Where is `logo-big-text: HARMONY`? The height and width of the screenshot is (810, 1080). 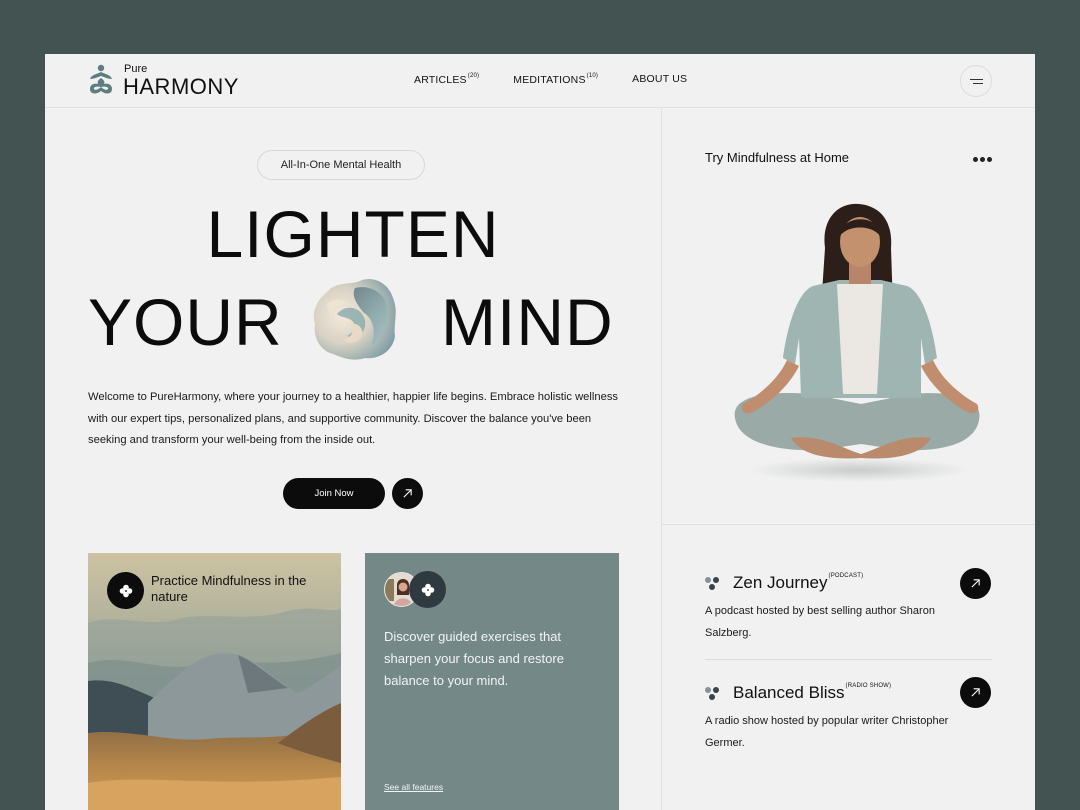 logo-big-text: HARMONY is located at coordinates (181, 86).